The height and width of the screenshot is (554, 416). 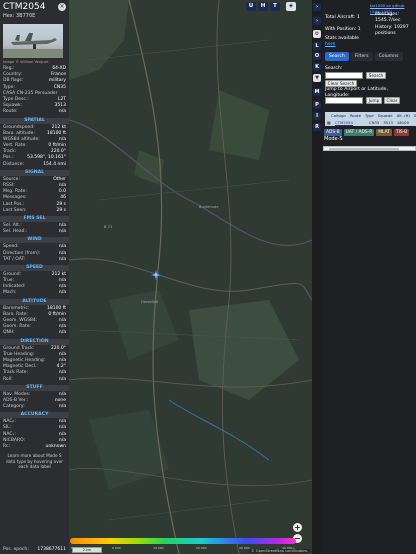 What do you see at coordinates (279, 551) in the screenshot?
I see `map-attribution: © OpenStreetMap contributors.` at bounding box center [279, 551].